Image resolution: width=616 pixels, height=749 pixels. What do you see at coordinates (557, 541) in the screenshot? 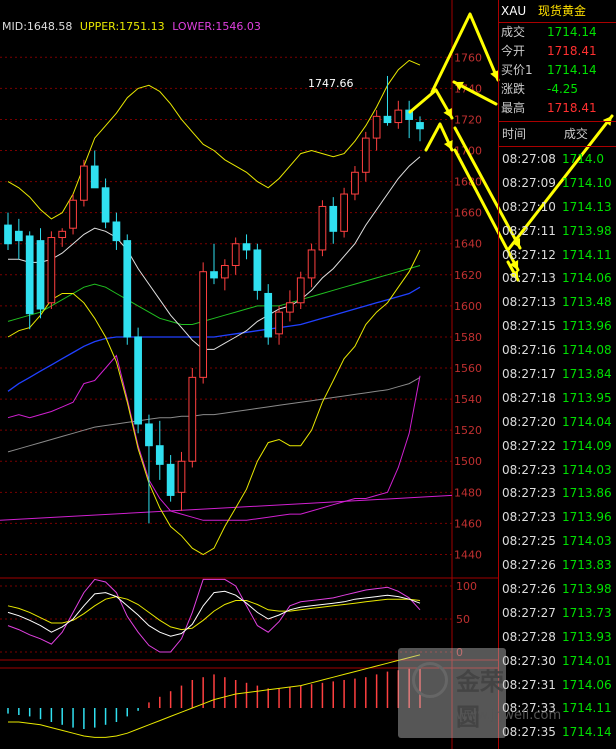
I see `tick-row: 08:27:25 1714.03` at bounding box center [557, 541].